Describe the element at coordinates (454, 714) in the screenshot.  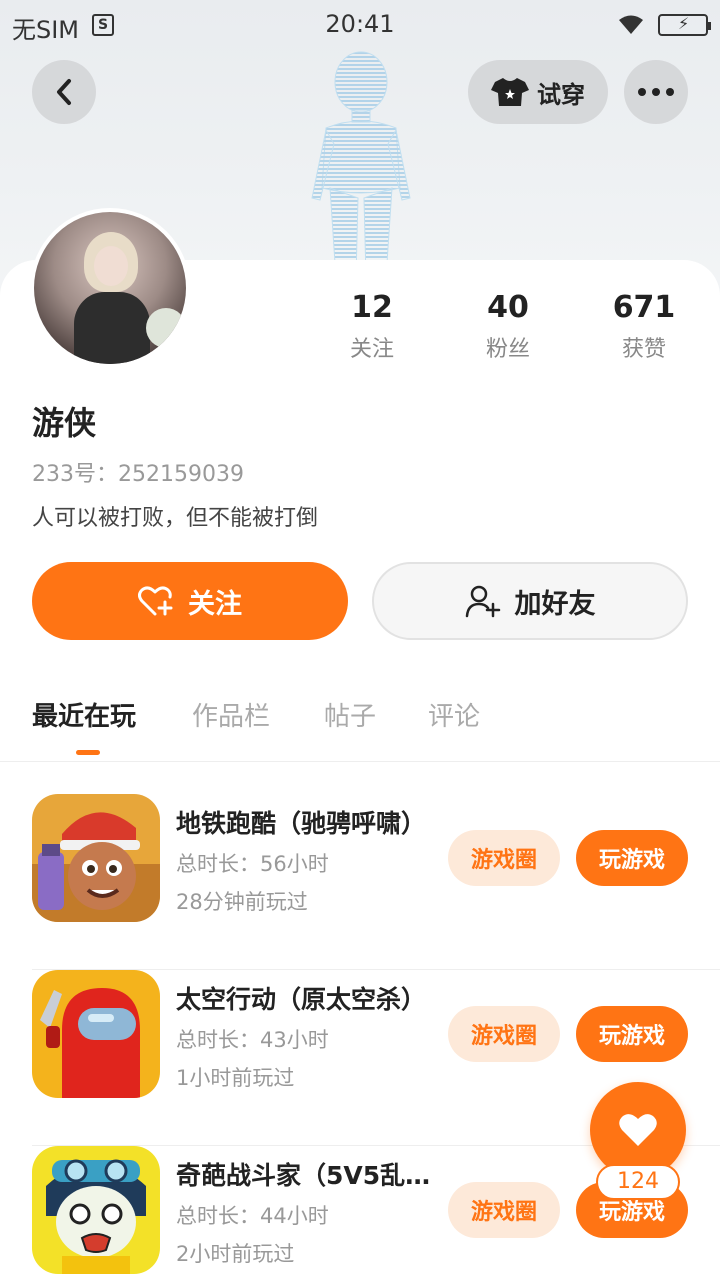
I see `tab-comments: 评论` at that location.